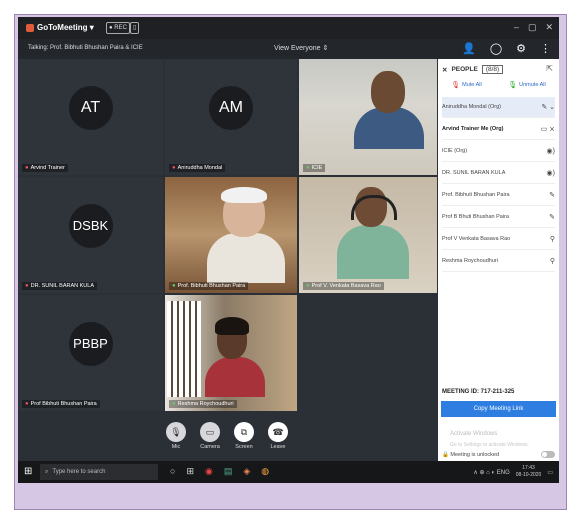 The height and width of the screenshot is (522, 579). I want to click on video-tile: AT ● Arvind Trainer, so click(90, 117).